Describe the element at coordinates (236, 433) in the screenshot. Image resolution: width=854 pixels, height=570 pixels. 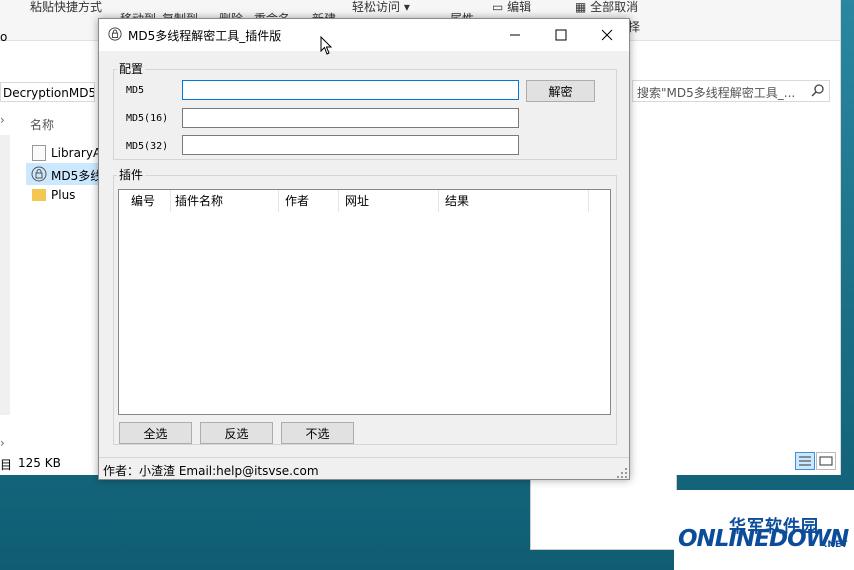
I see `invert-selection-button: 反选` at that location.